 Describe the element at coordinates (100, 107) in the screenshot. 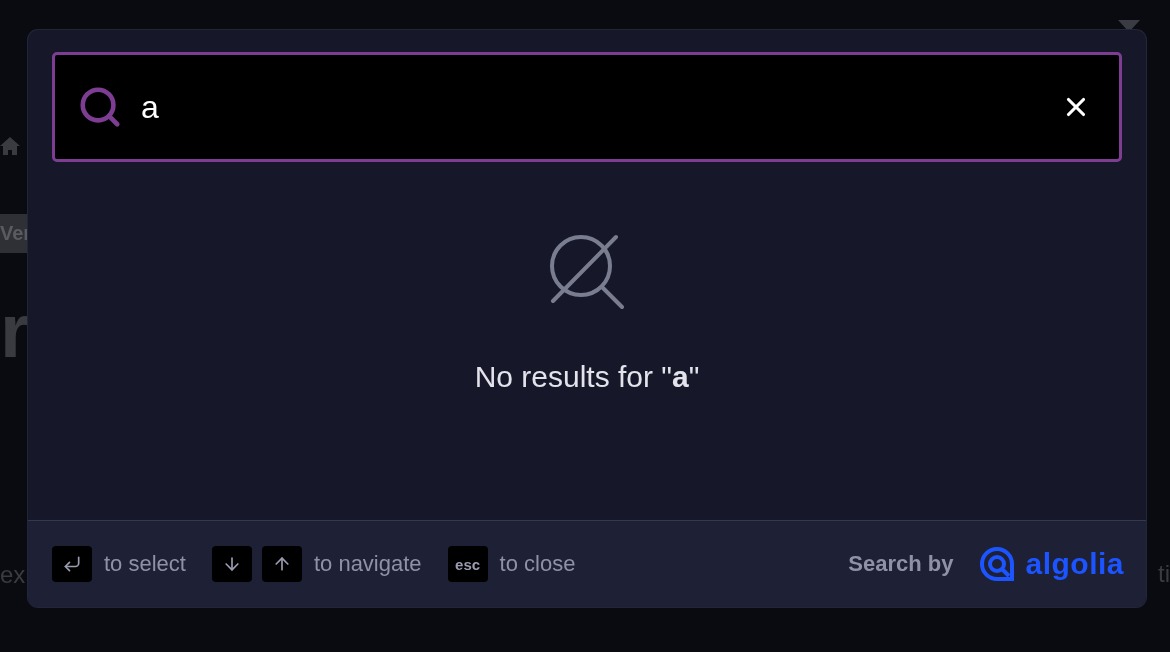

I see `search-icon` at that location.